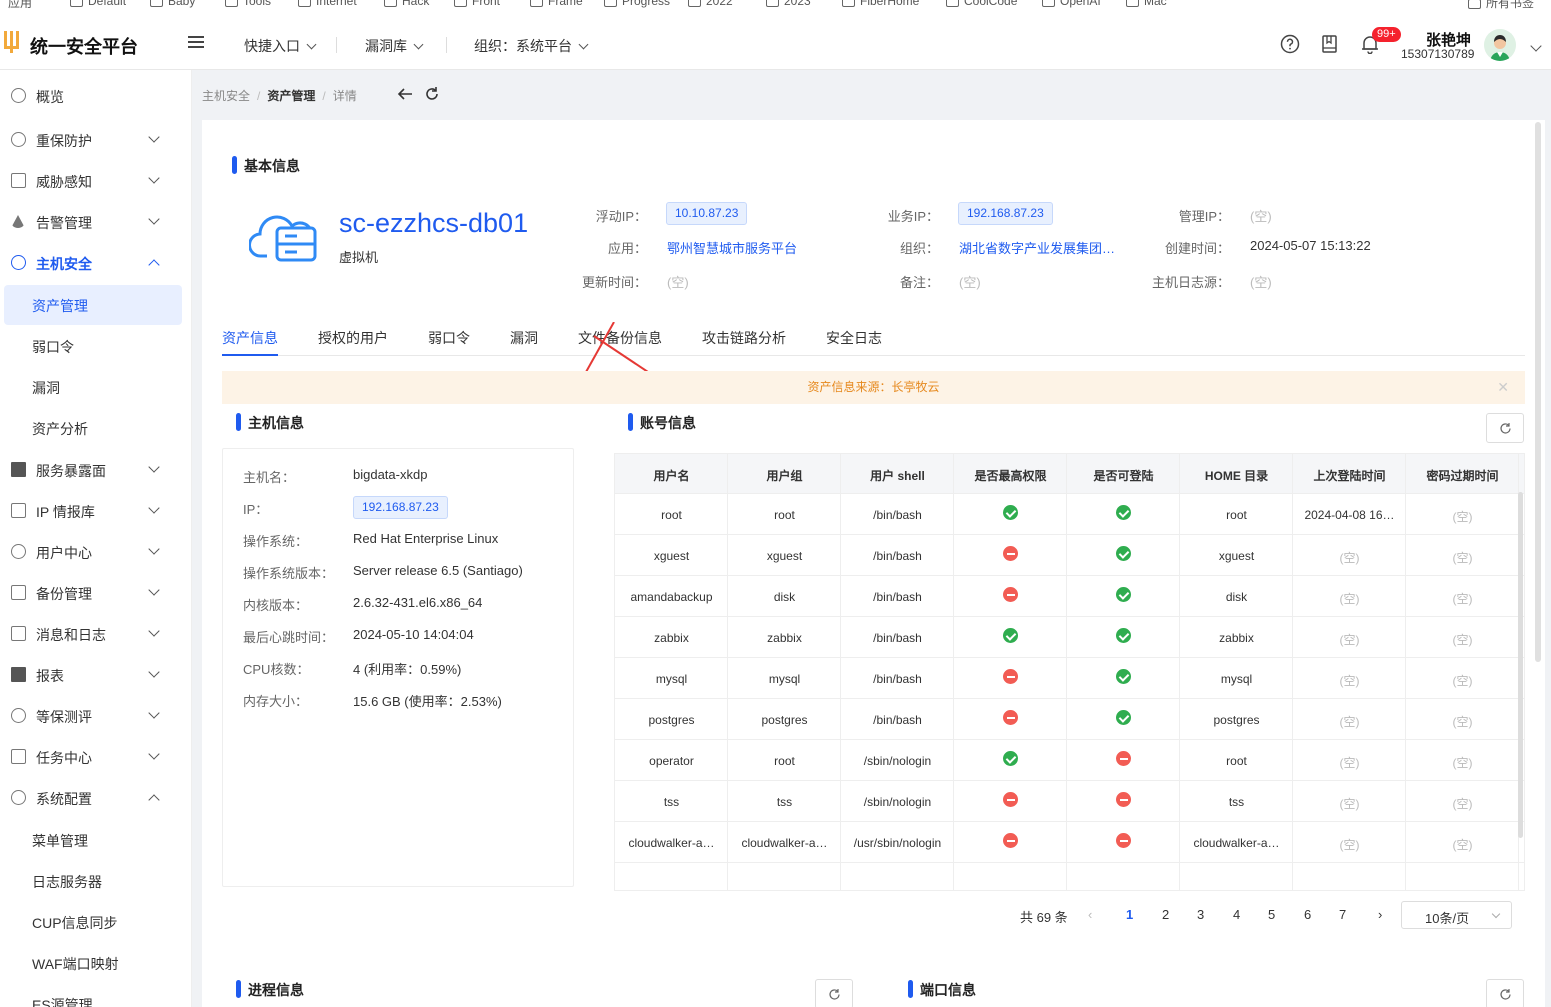  Describe the element at coordinates (248, 4) in the screenshot. I see `bookmark: Tools` at that location.